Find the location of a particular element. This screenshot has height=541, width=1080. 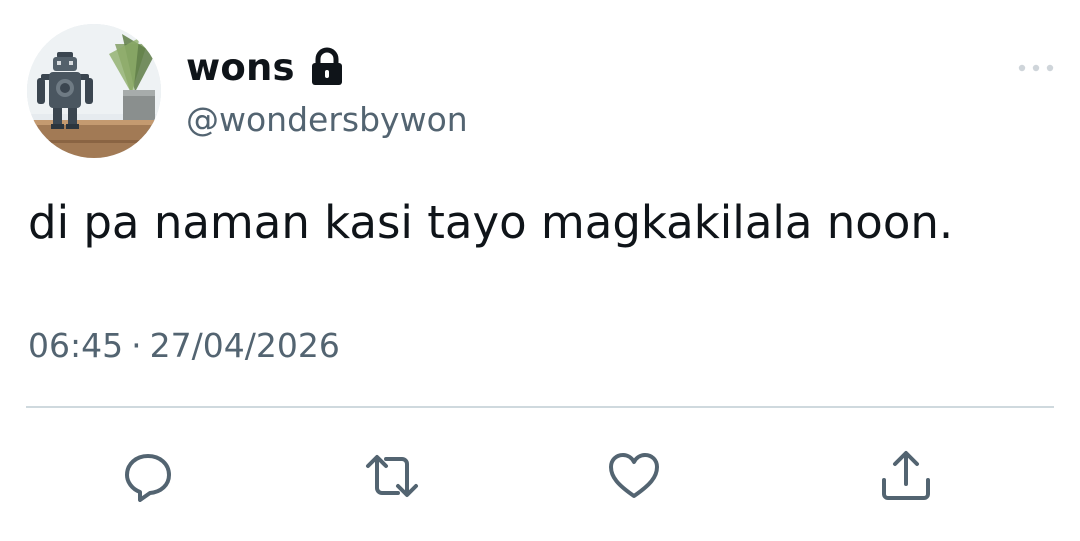

user-handle: @wondersbywon is located at coordinates (327, 119).